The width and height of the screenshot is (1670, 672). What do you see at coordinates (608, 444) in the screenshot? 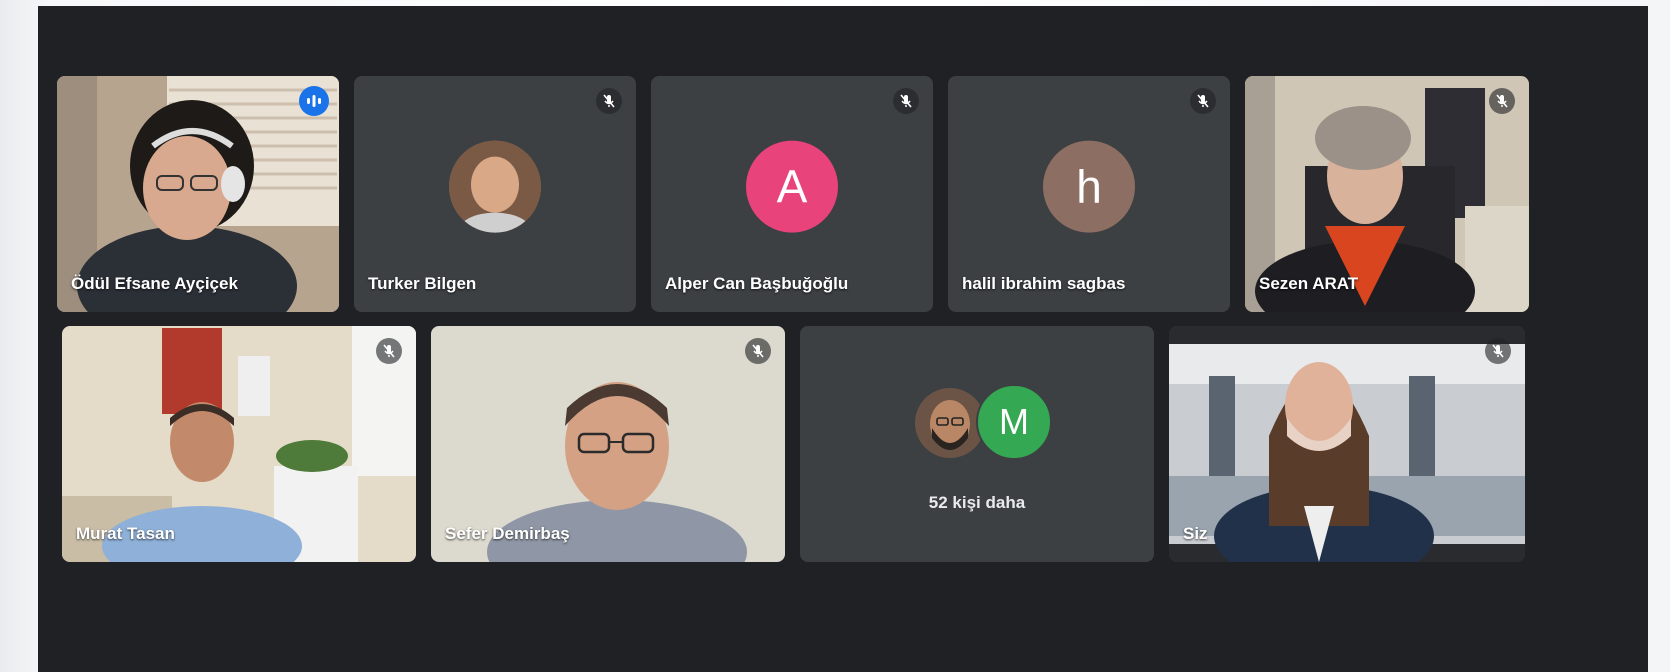
I see `participant-tile-sefer: Sefer Demirbaş` at bounding box center [608, 444].